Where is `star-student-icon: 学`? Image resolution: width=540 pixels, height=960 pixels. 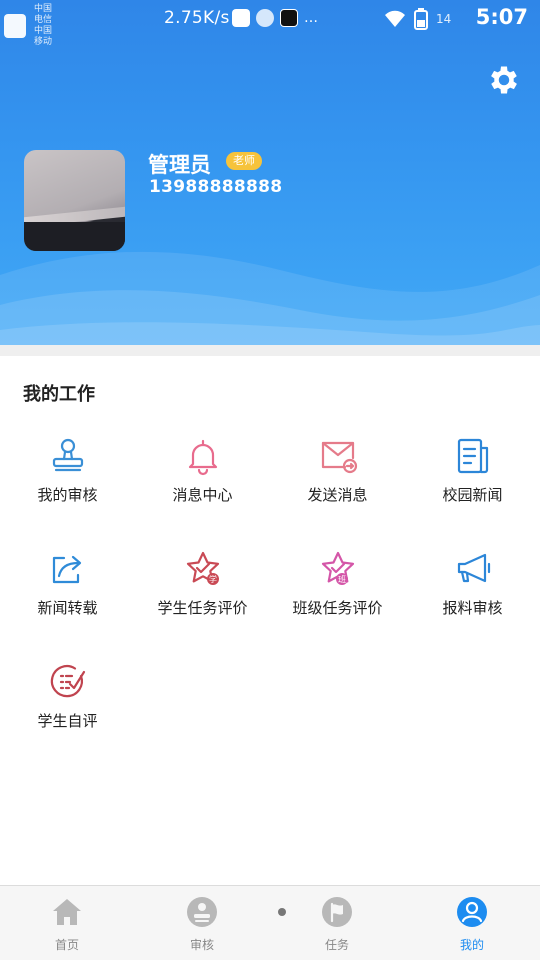 star-student-icon: 学 is located at coordinates (202, 568).